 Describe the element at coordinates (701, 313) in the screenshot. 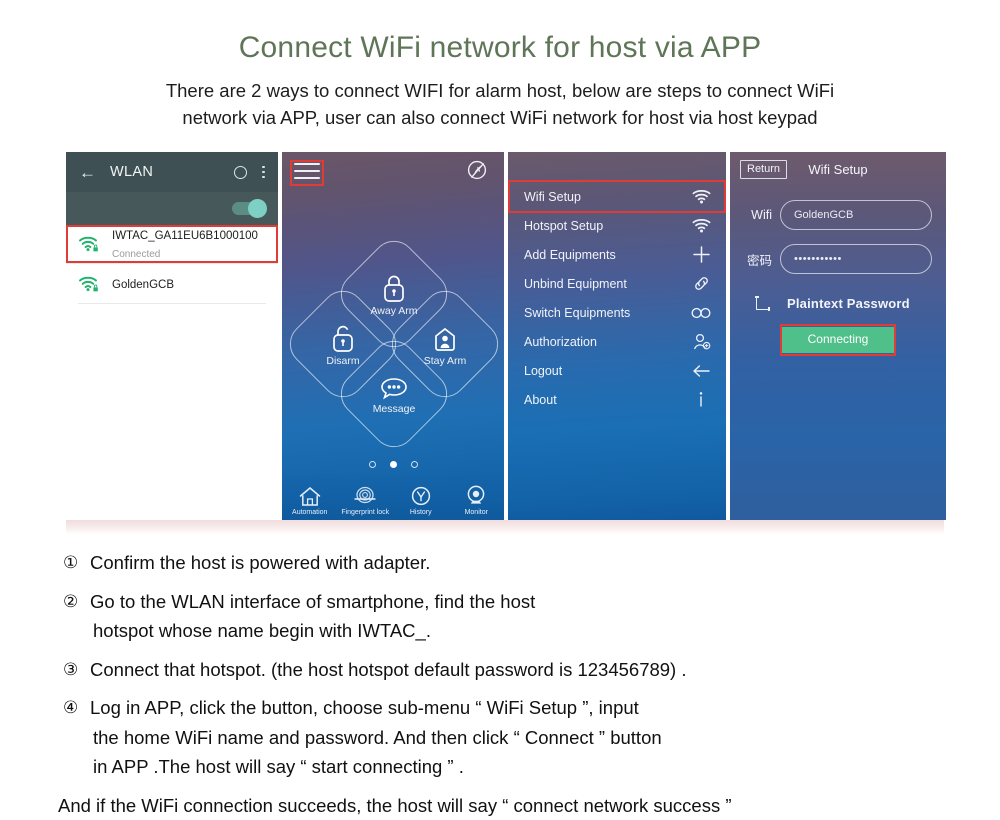

I see `infinity-icon` at that location.